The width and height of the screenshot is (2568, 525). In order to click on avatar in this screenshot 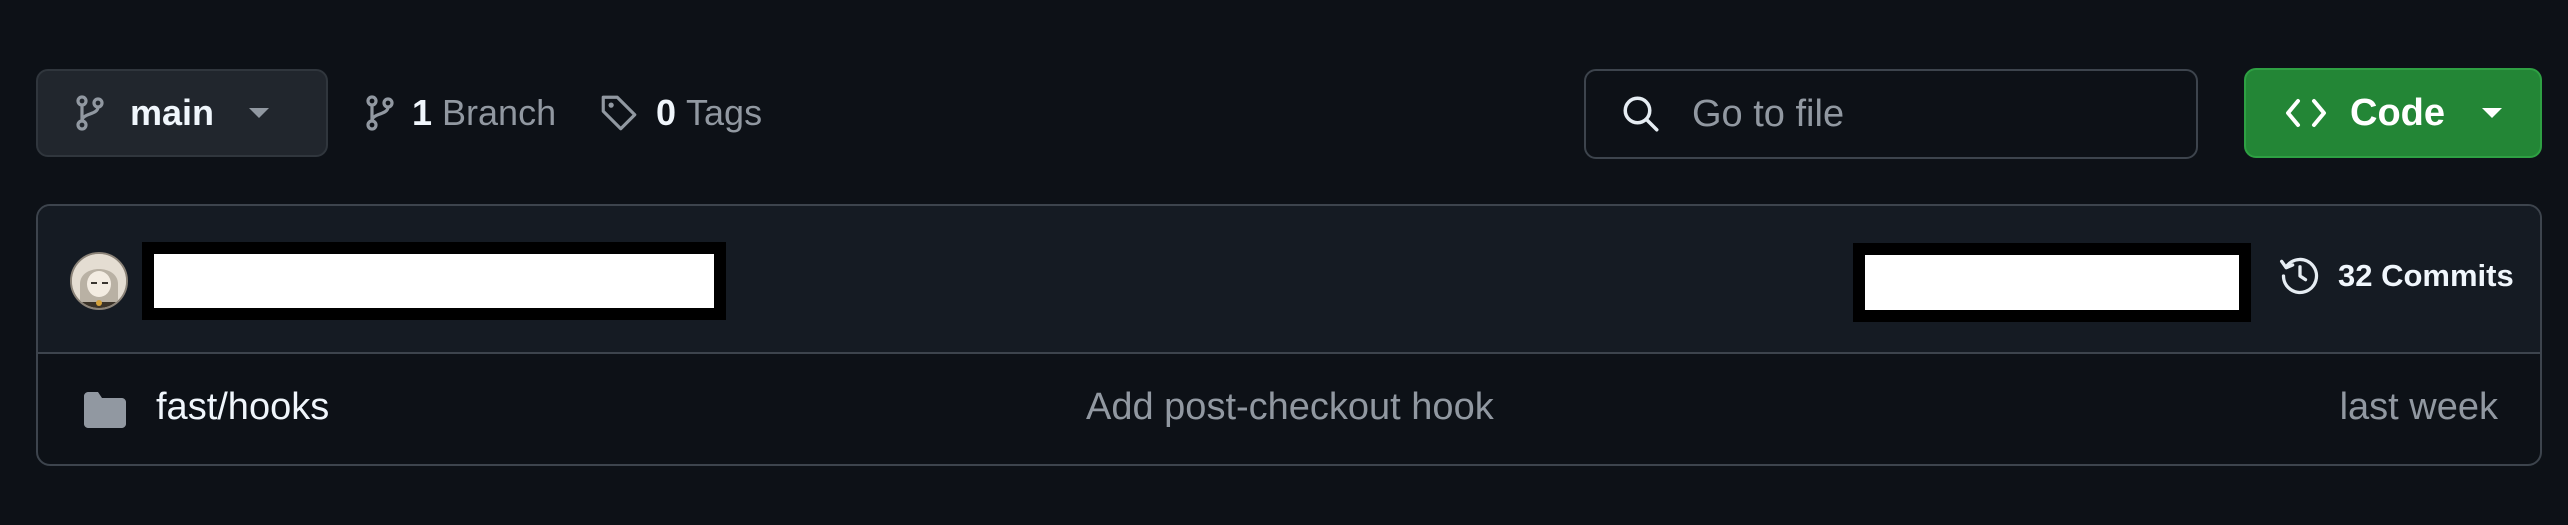, I will do `click(99, 281)`.